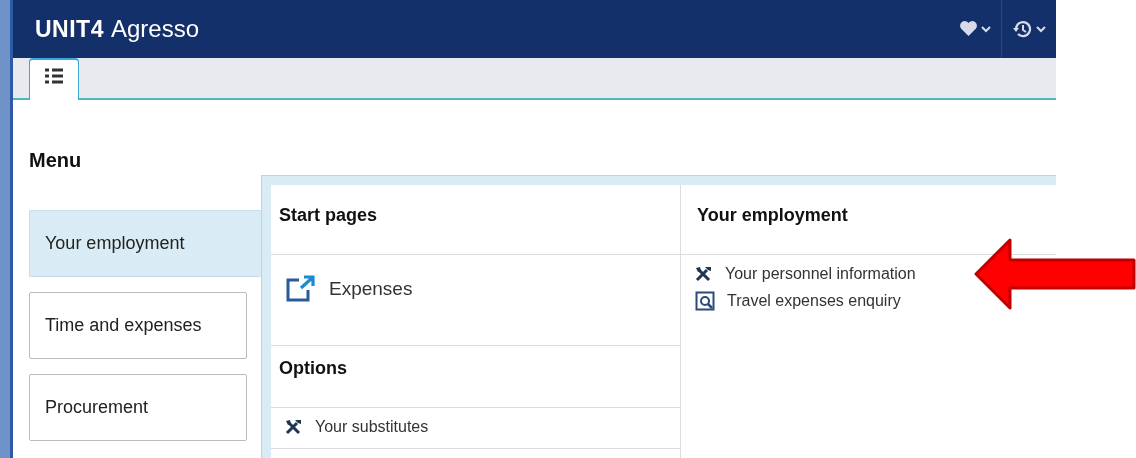  I want to click on menu-title: Menu, so click(56, 160).